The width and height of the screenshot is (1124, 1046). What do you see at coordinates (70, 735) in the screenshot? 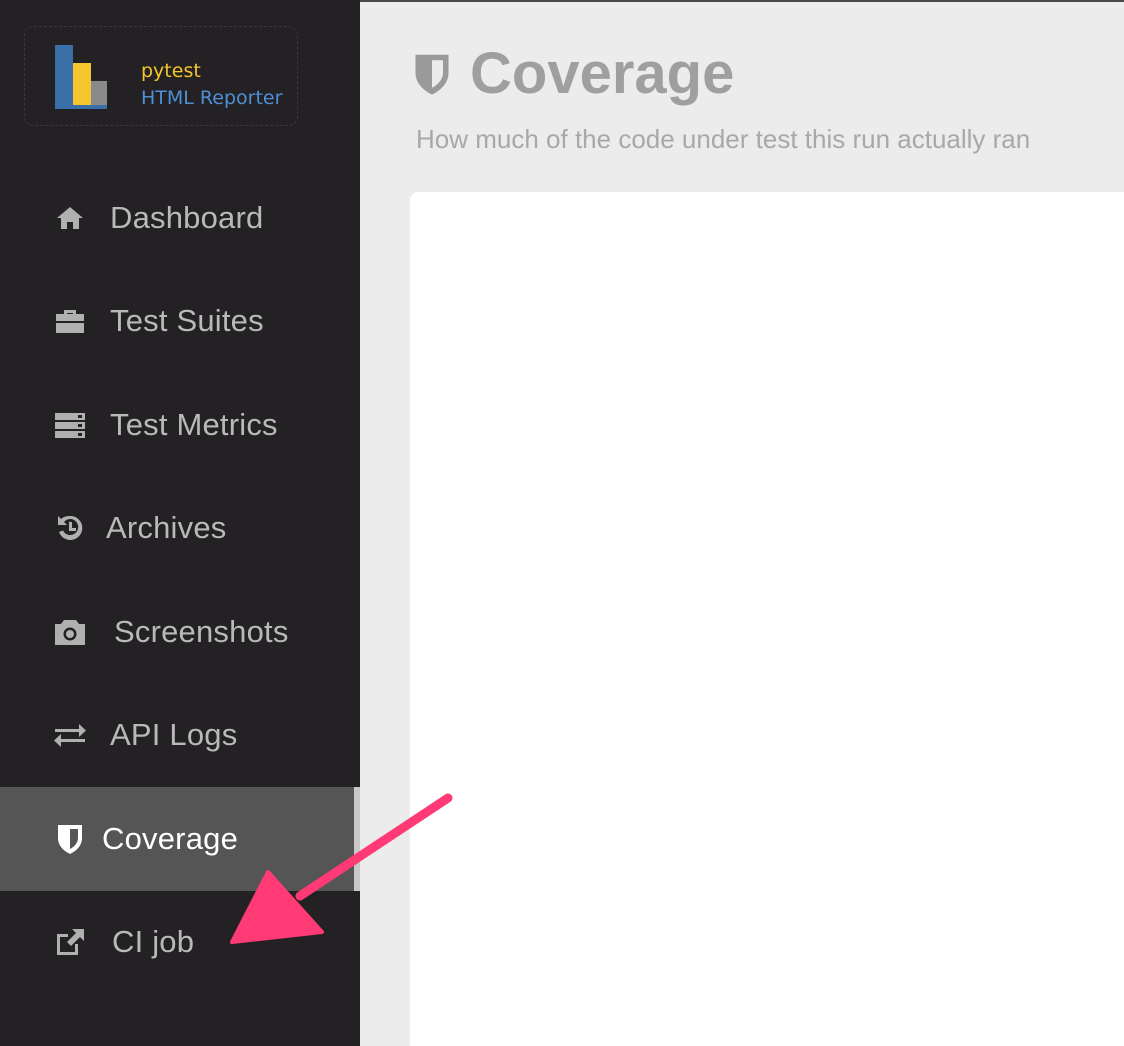
I see `exchange-icon` at bounding box center [70, 735].